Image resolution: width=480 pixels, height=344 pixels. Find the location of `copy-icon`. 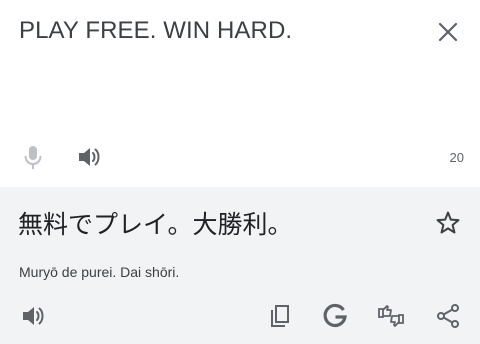

copy-icon is located at coordinates (280, 316).